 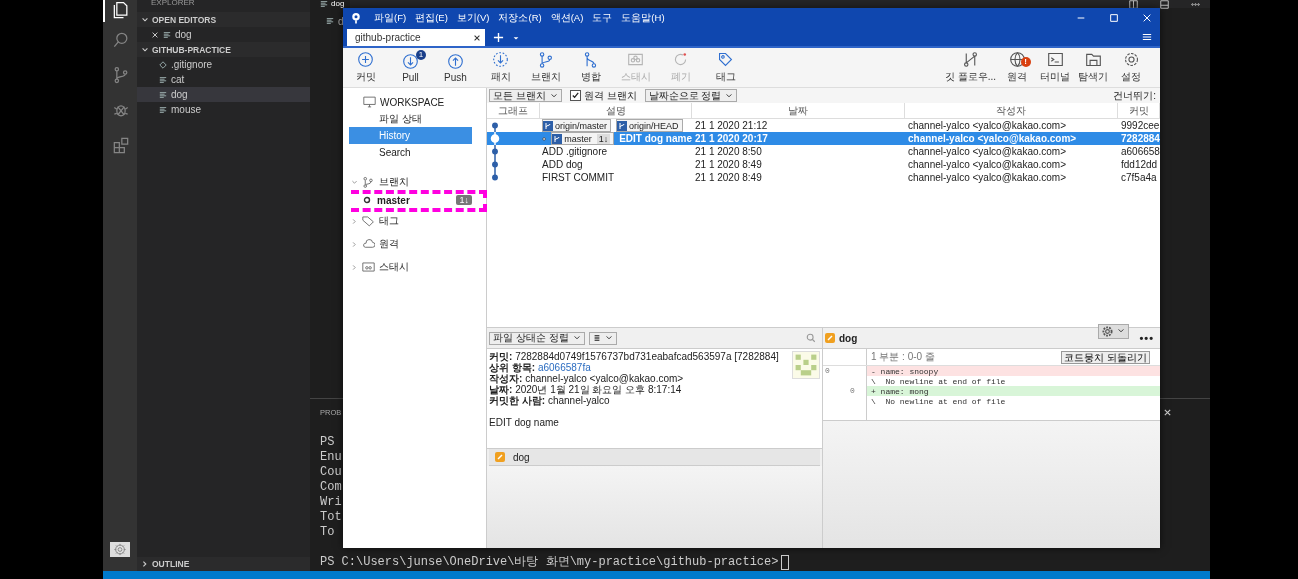 What do you see at coordinates (416, 37) in the screenshot?
I see `repo-tab: github-practice` at bounding box center [416, 37].